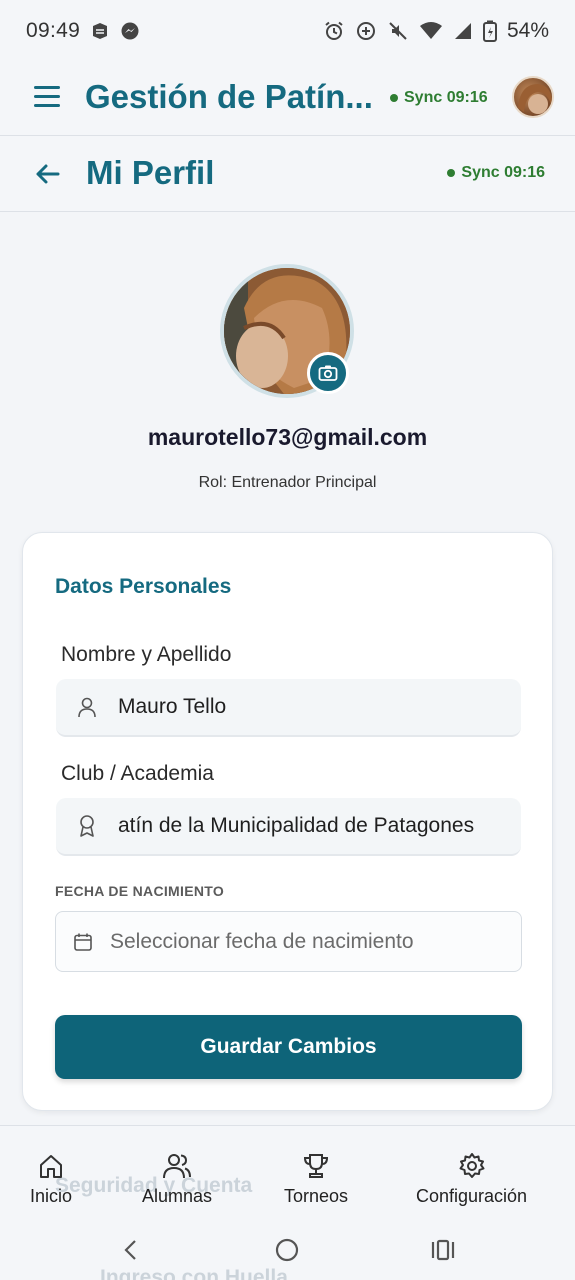 The image size is (575, 1280). Describe the element at coordinates (431, 31) in the screenshot. I see `wifi-icon` at that location.